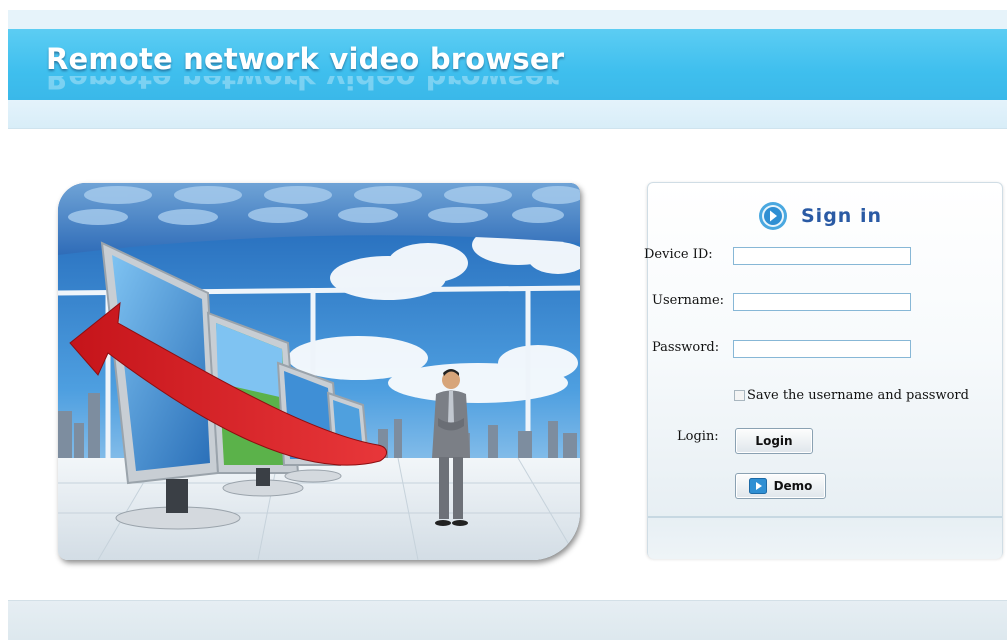  What do you see at coordinates (757, 486) in the screenshot?
I see `play-icon` at bounding box center [757, 486].